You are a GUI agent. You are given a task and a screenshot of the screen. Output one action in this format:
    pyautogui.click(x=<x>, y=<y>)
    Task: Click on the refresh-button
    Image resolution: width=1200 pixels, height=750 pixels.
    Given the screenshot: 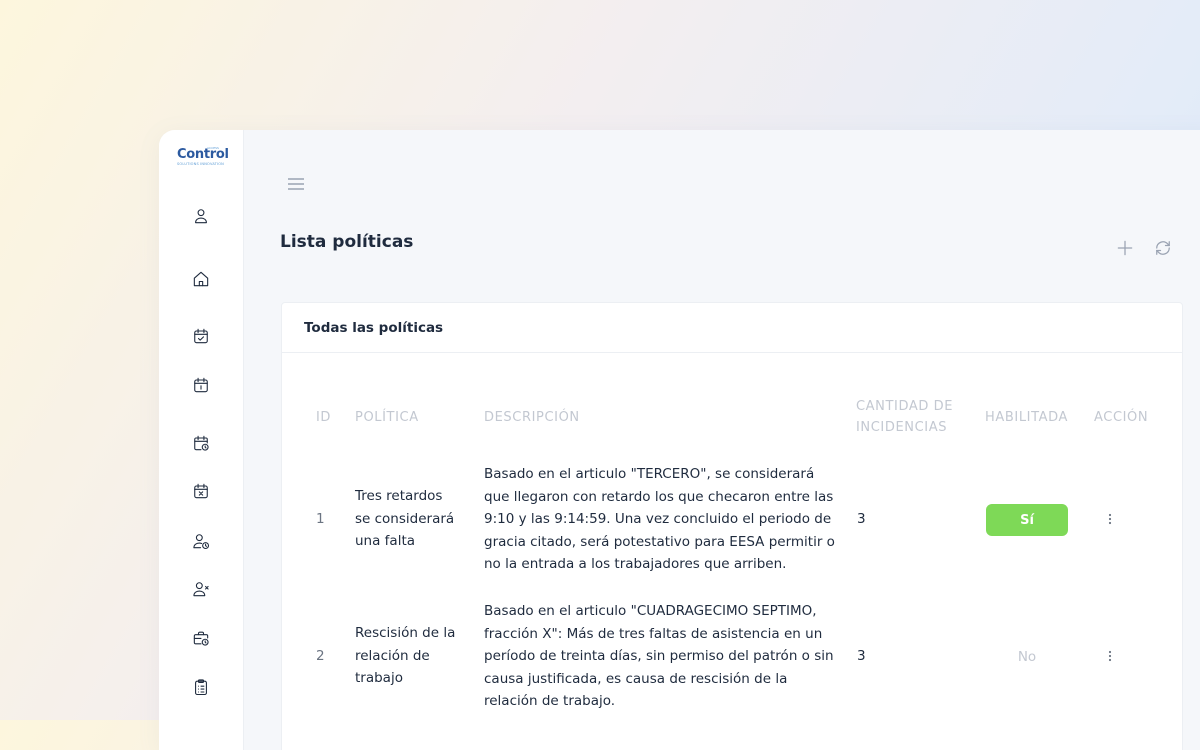 What is the action you would take?
    pyautogui.click(x=1163, y=248)
    